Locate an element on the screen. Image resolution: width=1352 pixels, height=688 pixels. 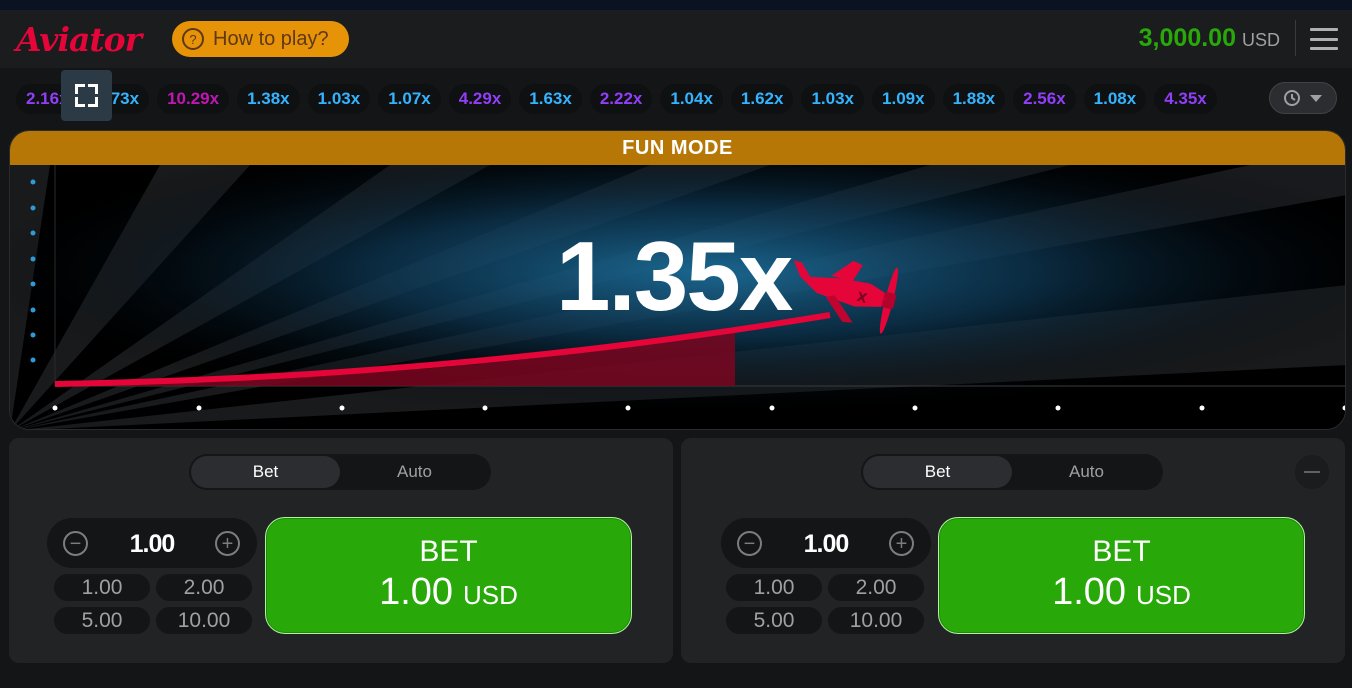
minus-icon is located at coordinates (1312, 472).